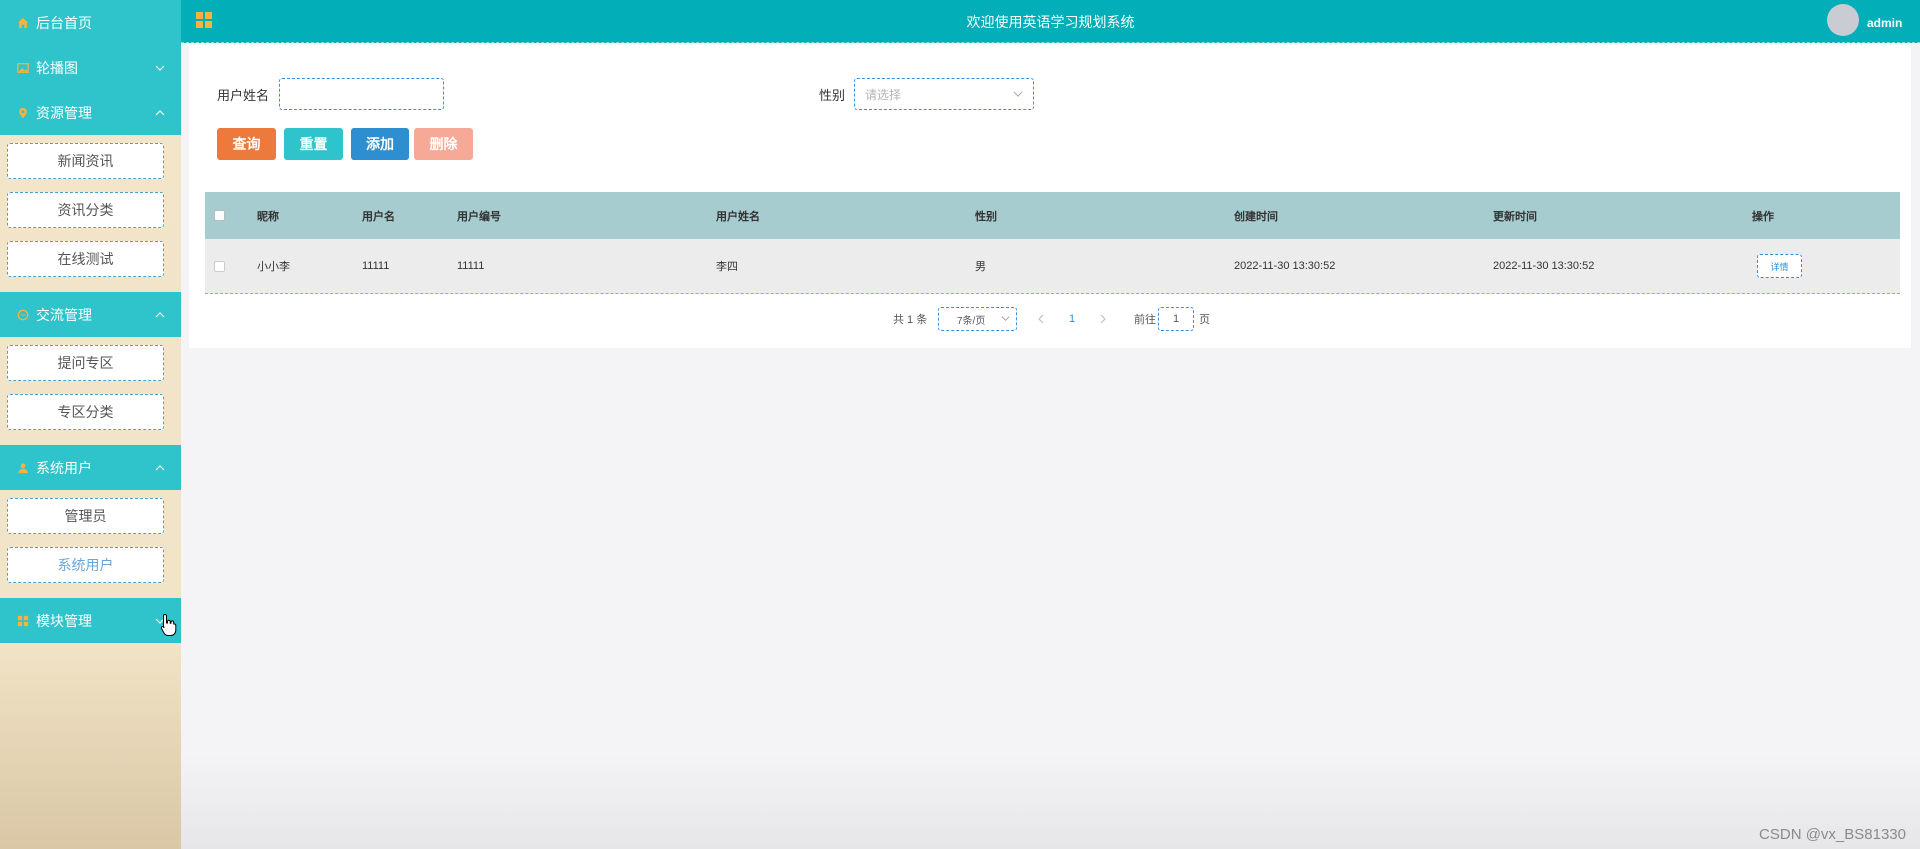  Describe the element at coordinates (85, 565) in the screenshot. I see `sidebar-item-system-user: 系统用户` at that location.